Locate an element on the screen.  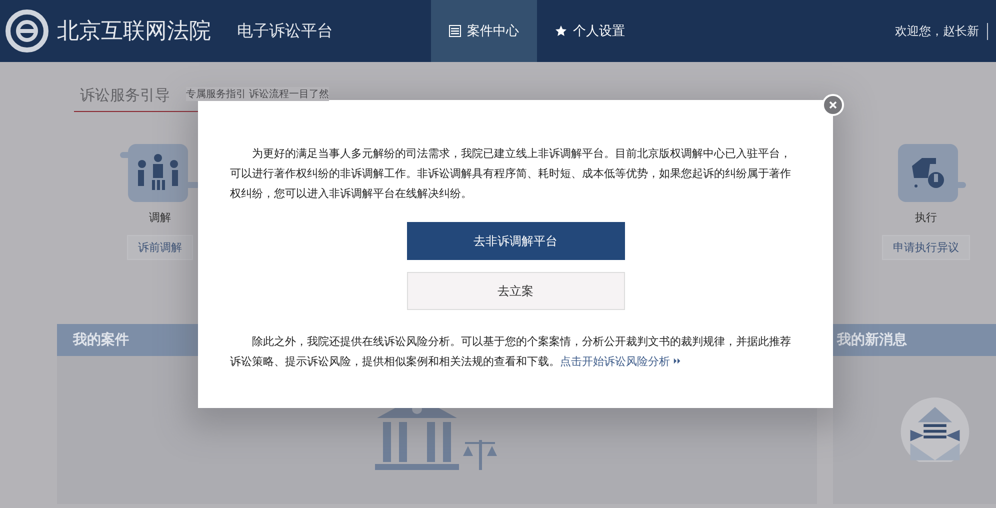
platform-title: 电子诉讼平台 is located at coordinates (285, 31).